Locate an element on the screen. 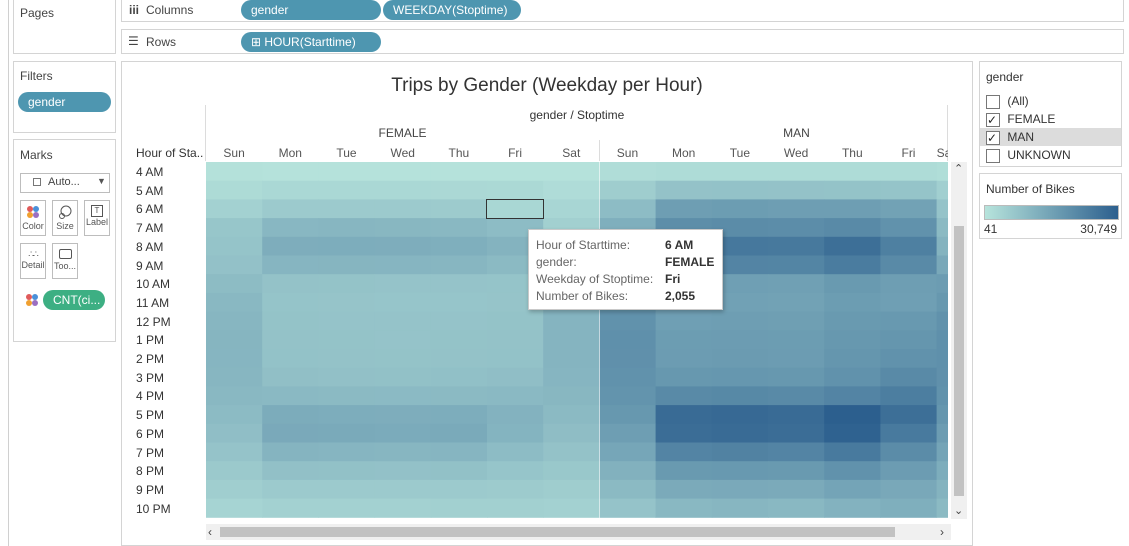  filter-item-all: (All) is located at coordinates (1050, 101).